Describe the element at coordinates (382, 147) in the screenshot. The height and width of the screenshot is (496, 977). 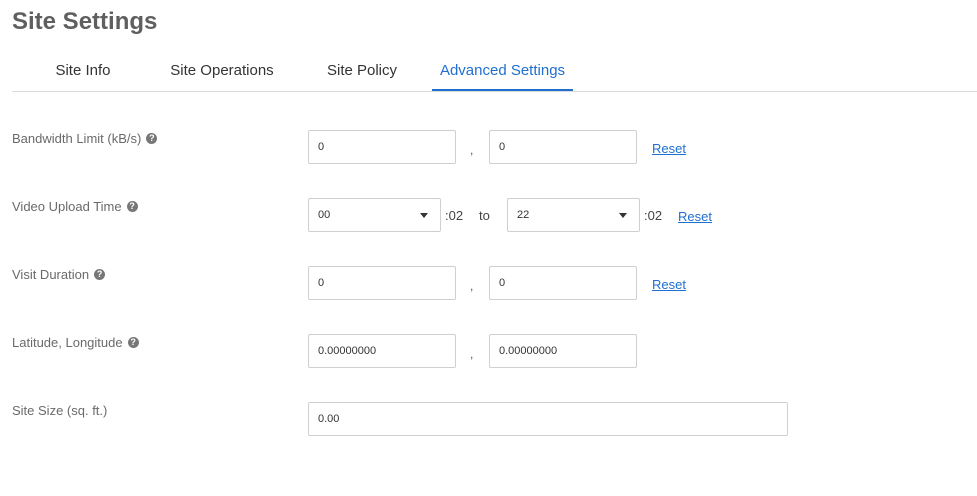
I see `bandwidth-input-1: 0` at that location.